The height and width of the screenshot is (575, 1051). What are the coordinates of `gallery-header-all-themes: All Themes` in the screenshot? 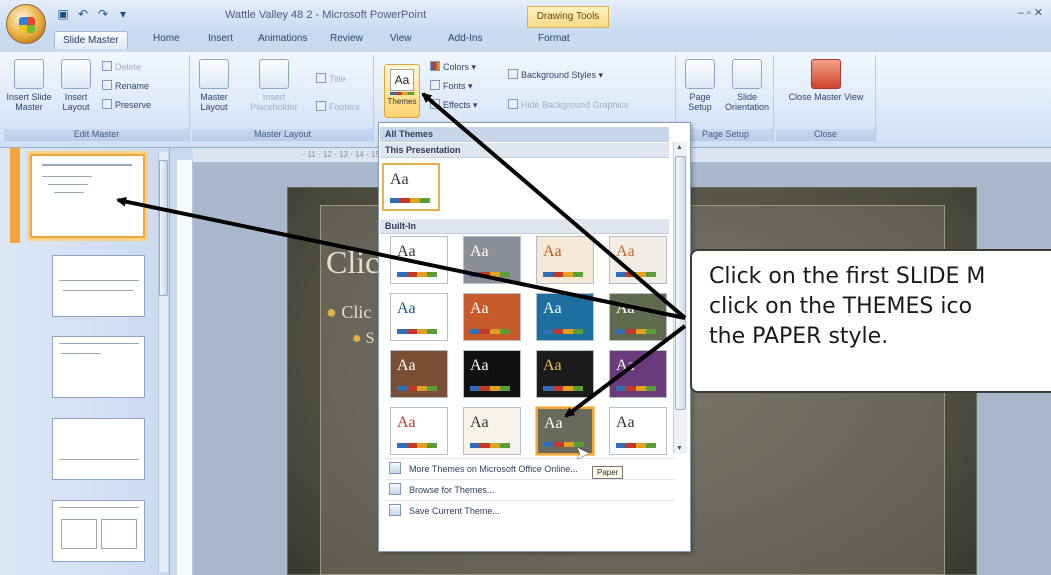 It's located at (524, 134).